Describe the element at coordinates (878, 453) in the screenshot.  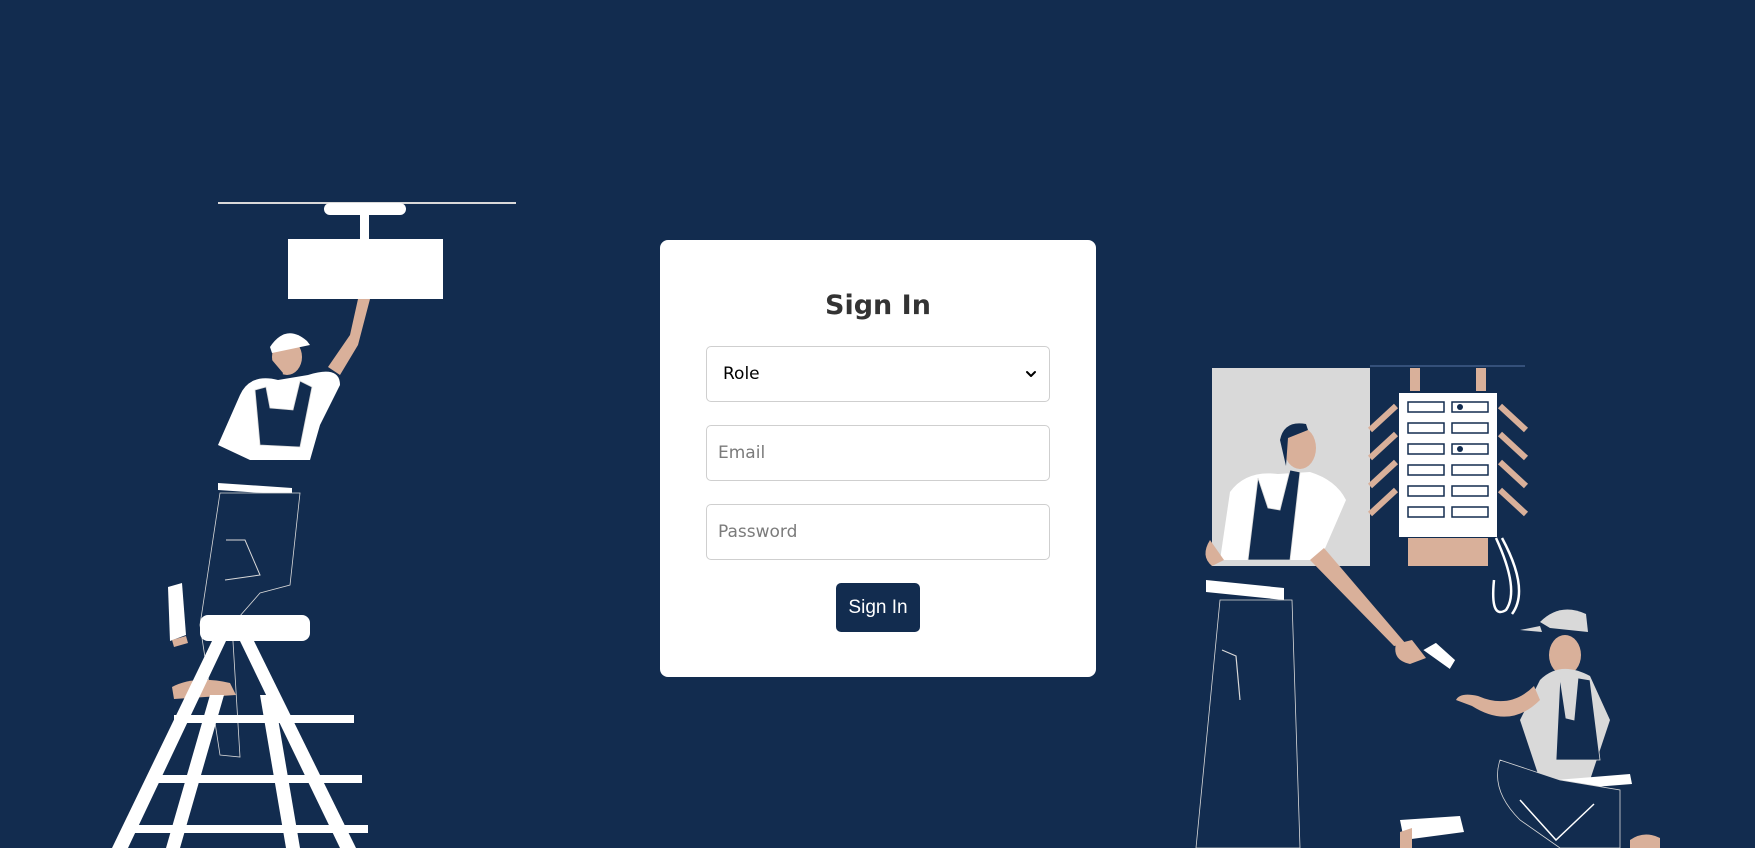
I see `email-field` at that location.